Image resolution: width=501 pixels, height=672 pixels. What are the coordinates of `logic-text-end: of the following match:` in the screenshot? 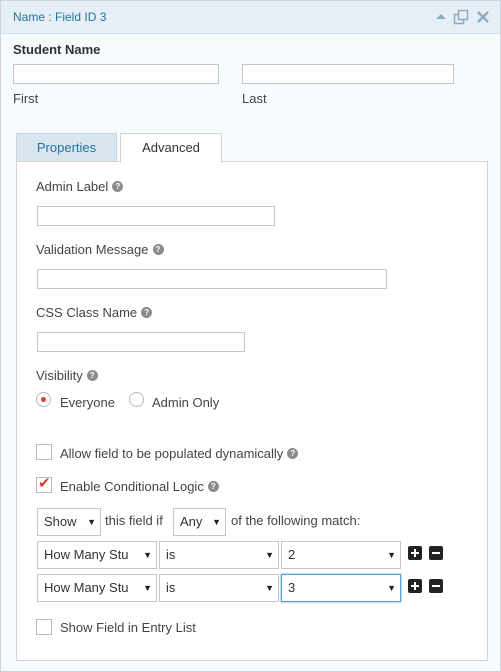 It's located at (296, 520).